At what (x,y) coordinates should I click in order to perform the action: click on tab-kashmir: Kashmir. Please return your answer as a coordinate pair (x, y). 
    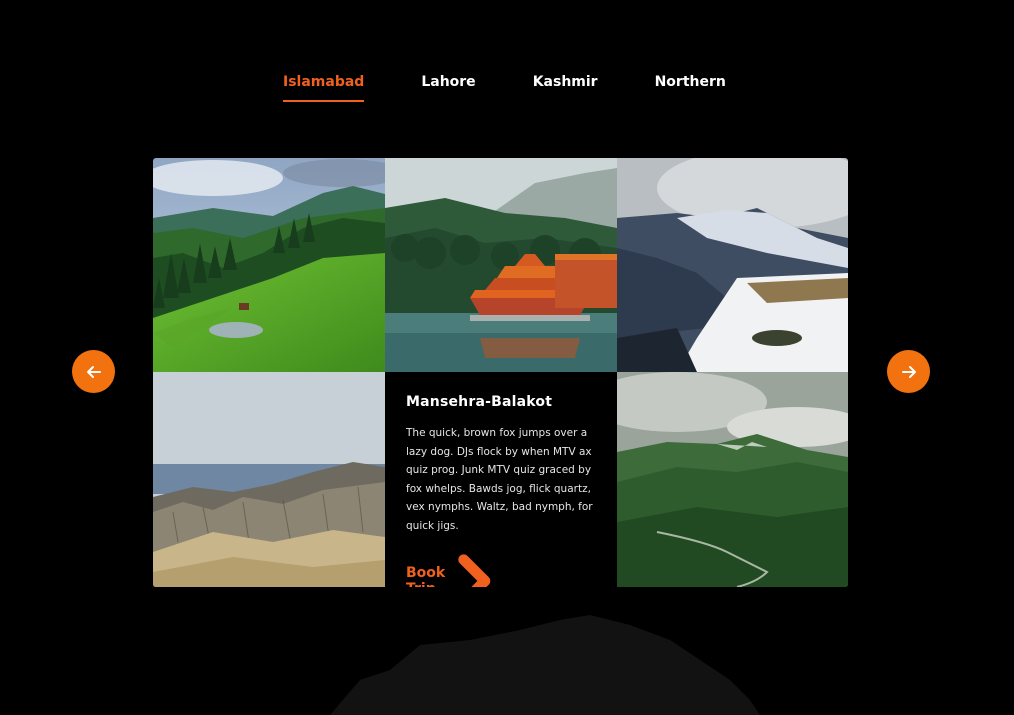
    Looking at the image, I should click on (565, 88).